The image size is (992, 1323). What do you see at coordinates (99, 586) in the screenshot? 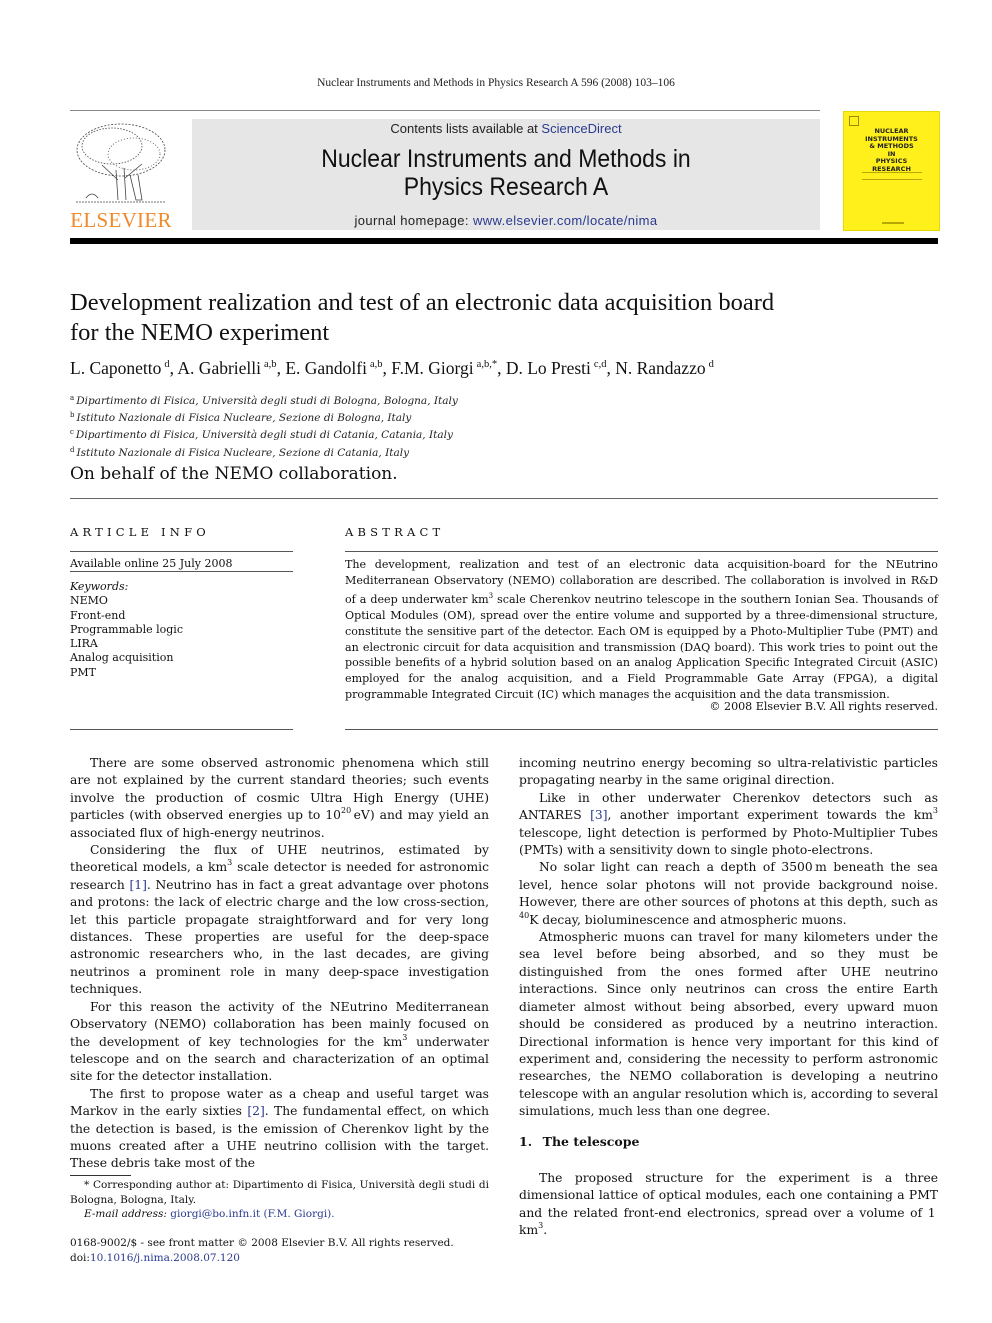
I see `keywords-label: Keywords:` at bounding box center [99, 586].